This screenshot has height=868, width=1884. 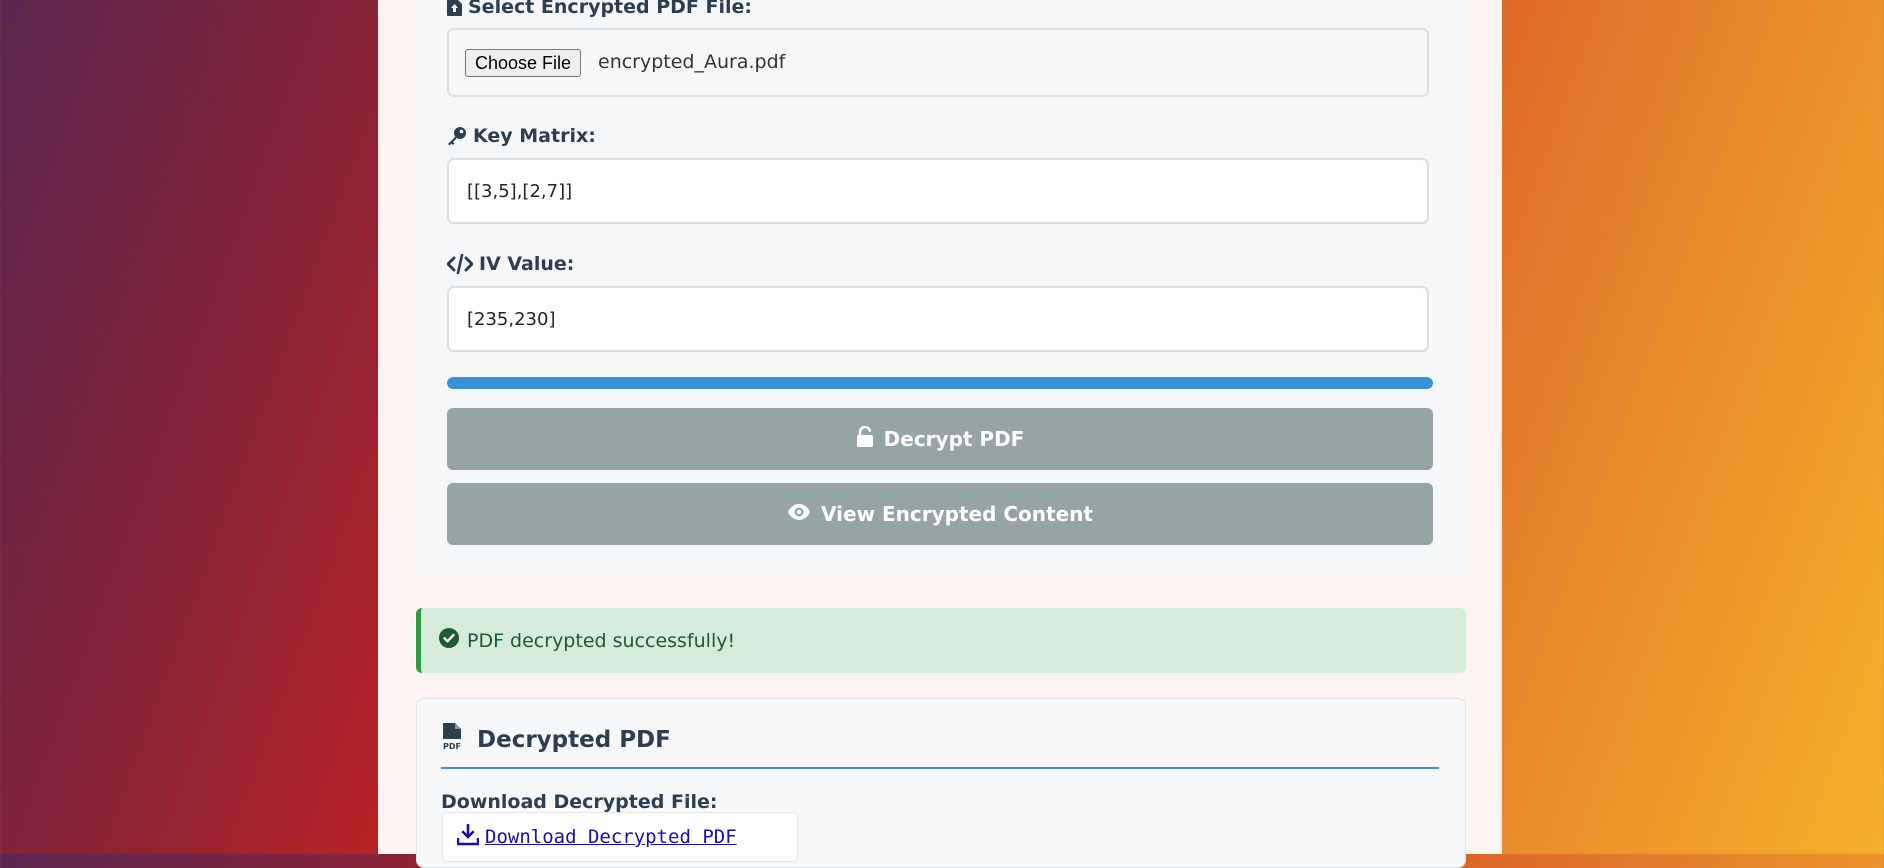 I want to click on view-encrypted-button-label: View Encrypted Content, so click(x=957, y=514).